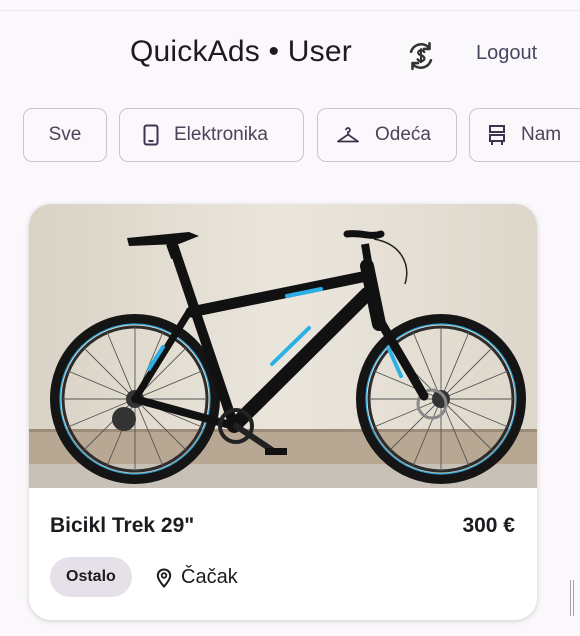 The width and height of the screenshot is (580, 636). What do you see at coordinates (497, 135) in the screenshot?
I see `furniture-icon` at bounding box center [497, 135].